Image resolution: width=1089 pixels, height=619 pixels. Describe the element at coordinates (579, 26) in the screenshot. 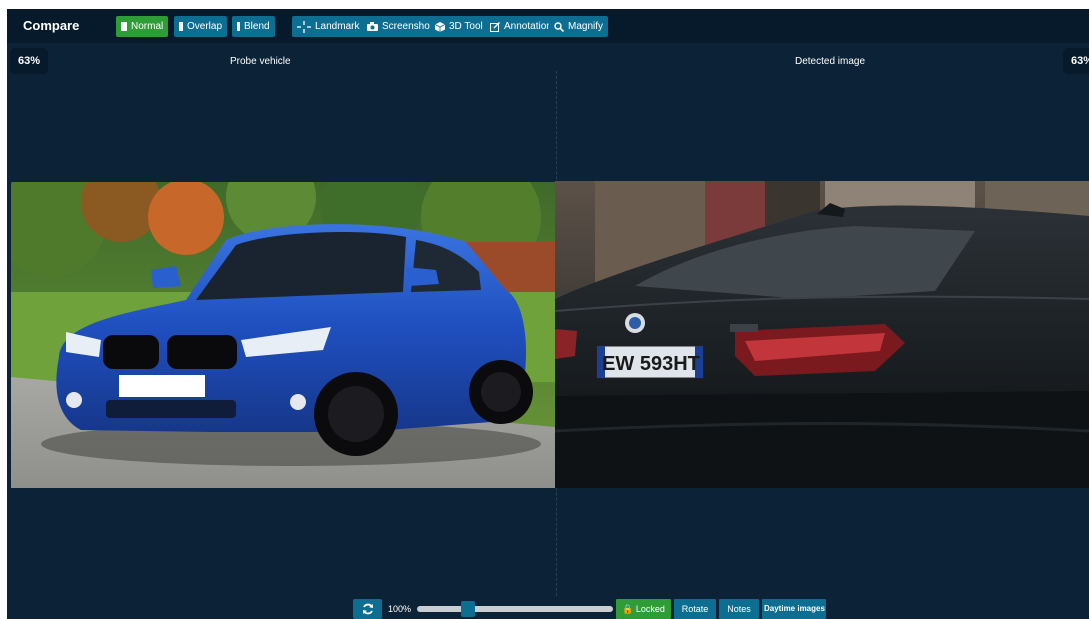

I see `magnify-button: Magnify` at that location.